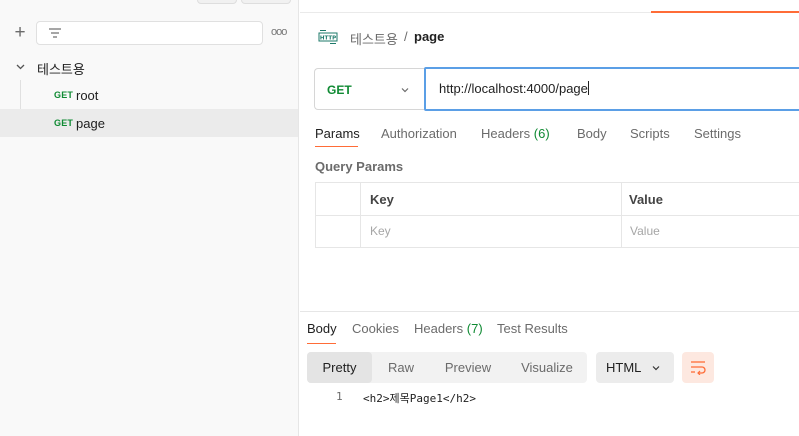 Image resolution: width=799 pixels, height=436 pixels. Describe the element at coordinates (87, 95) in the screenshot. I see `sidebar-item-label: root` at that location.